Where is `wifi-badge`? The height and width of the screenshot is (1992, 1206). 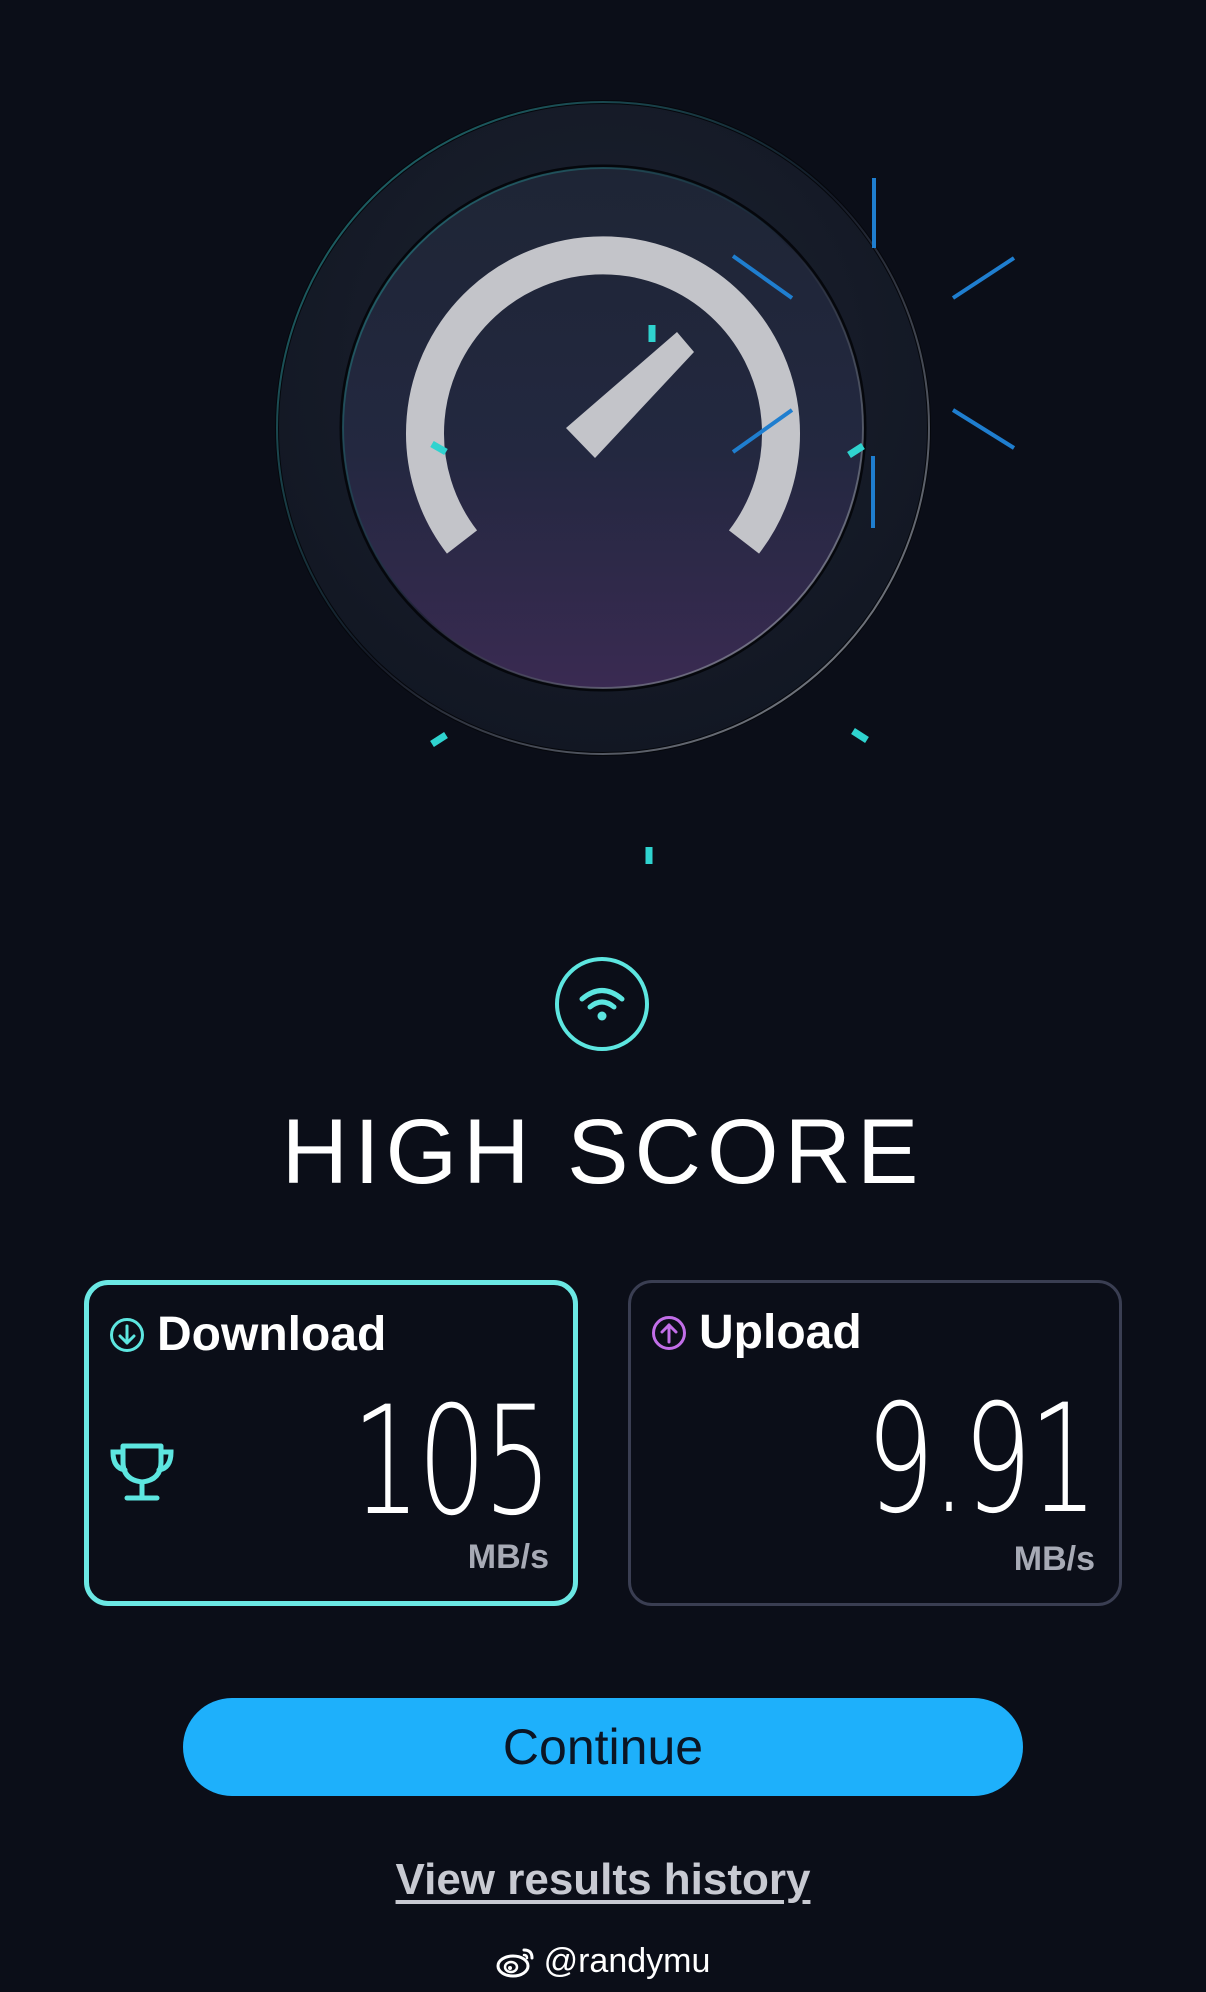
wifi-badge is located at coordinates (602, 1004).